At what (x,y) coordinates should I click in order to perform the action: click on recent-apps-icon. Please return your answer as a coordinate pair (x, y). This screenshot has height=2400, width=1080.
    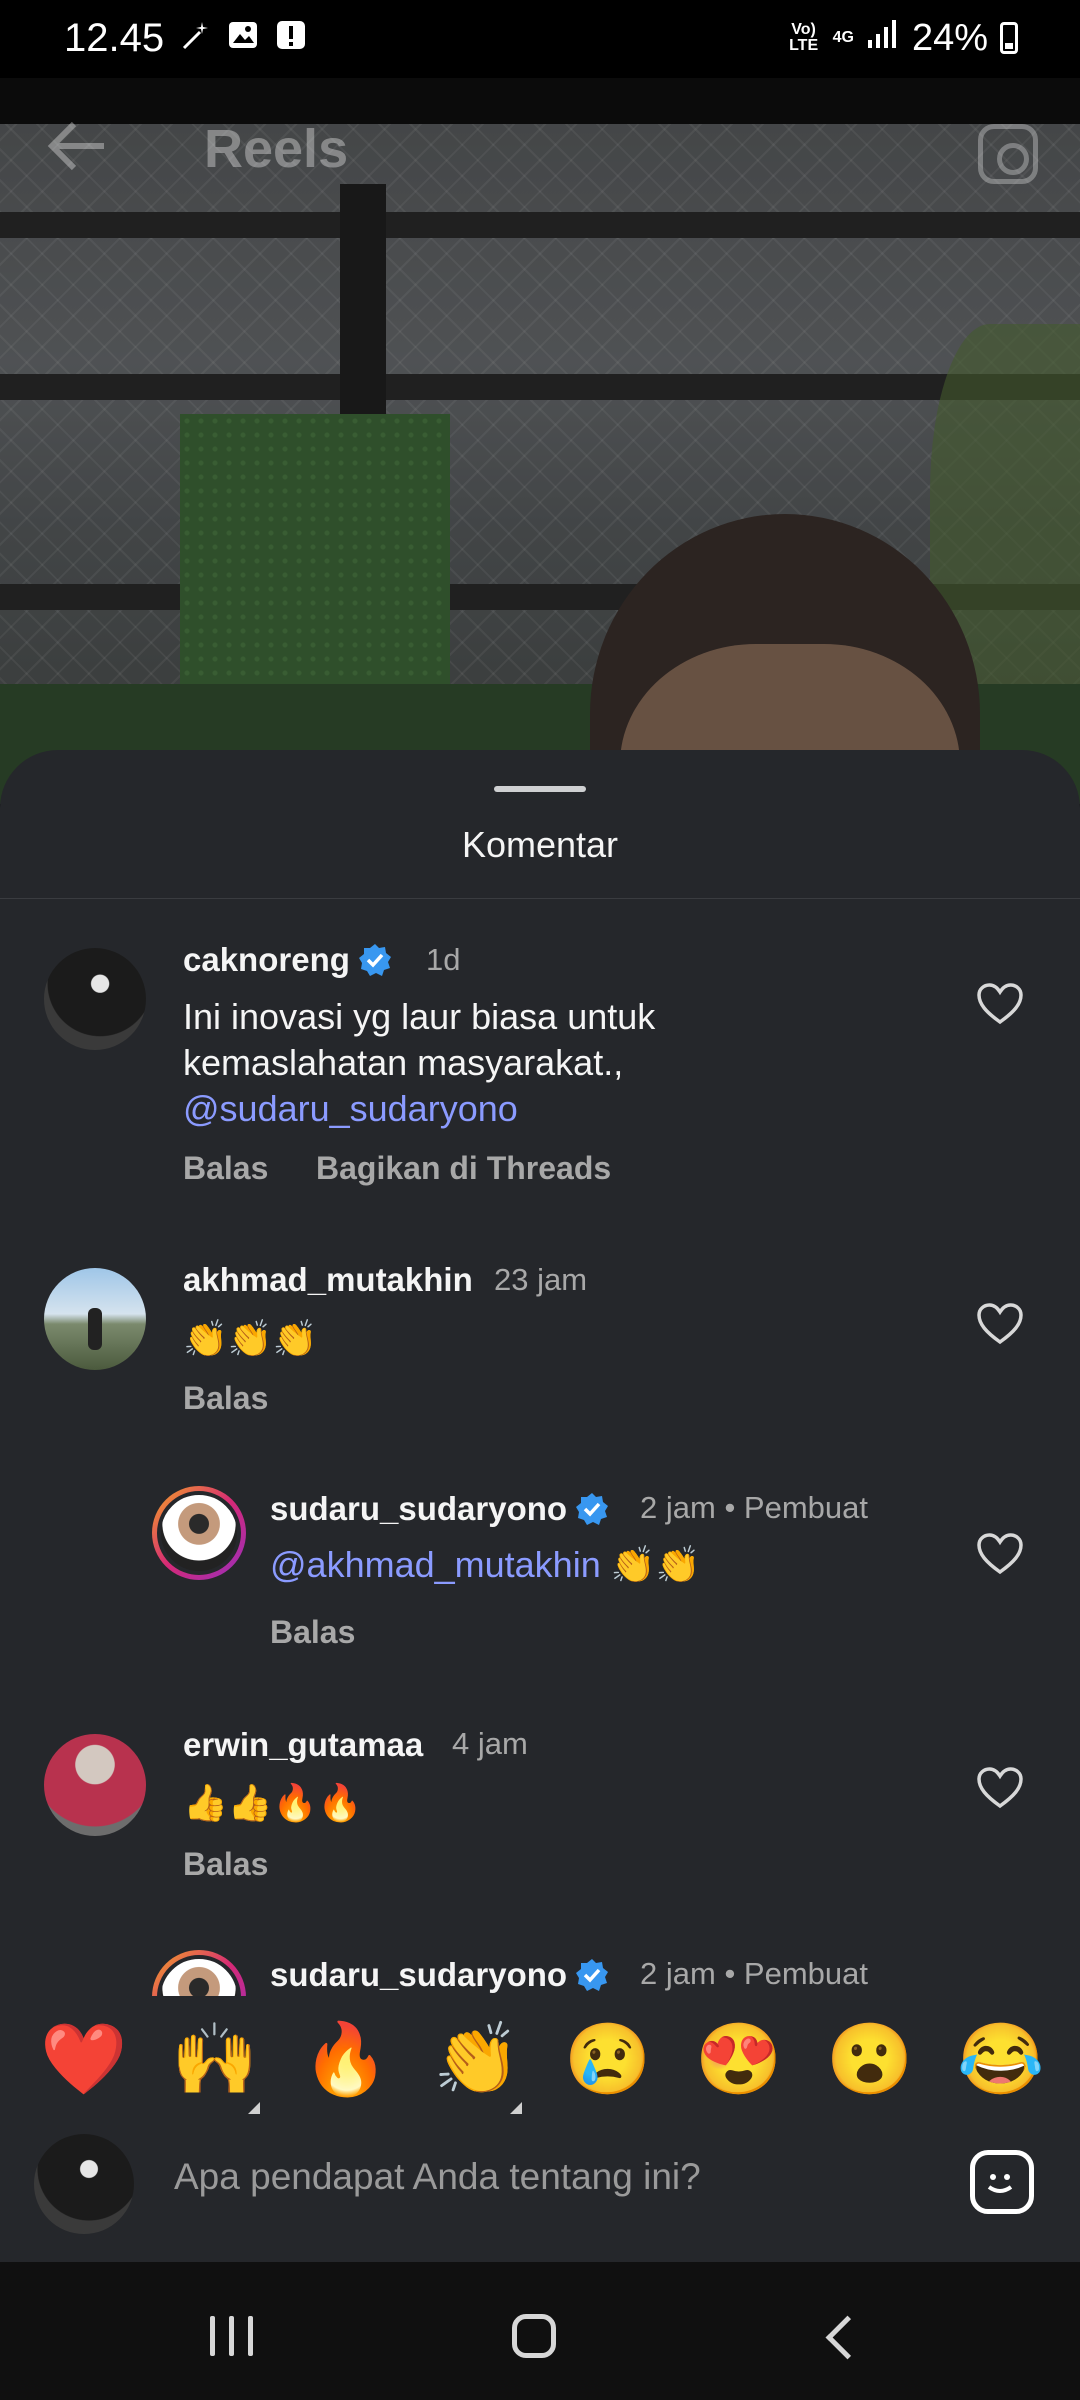
    Looking at the image, I should click on (231, 2336).